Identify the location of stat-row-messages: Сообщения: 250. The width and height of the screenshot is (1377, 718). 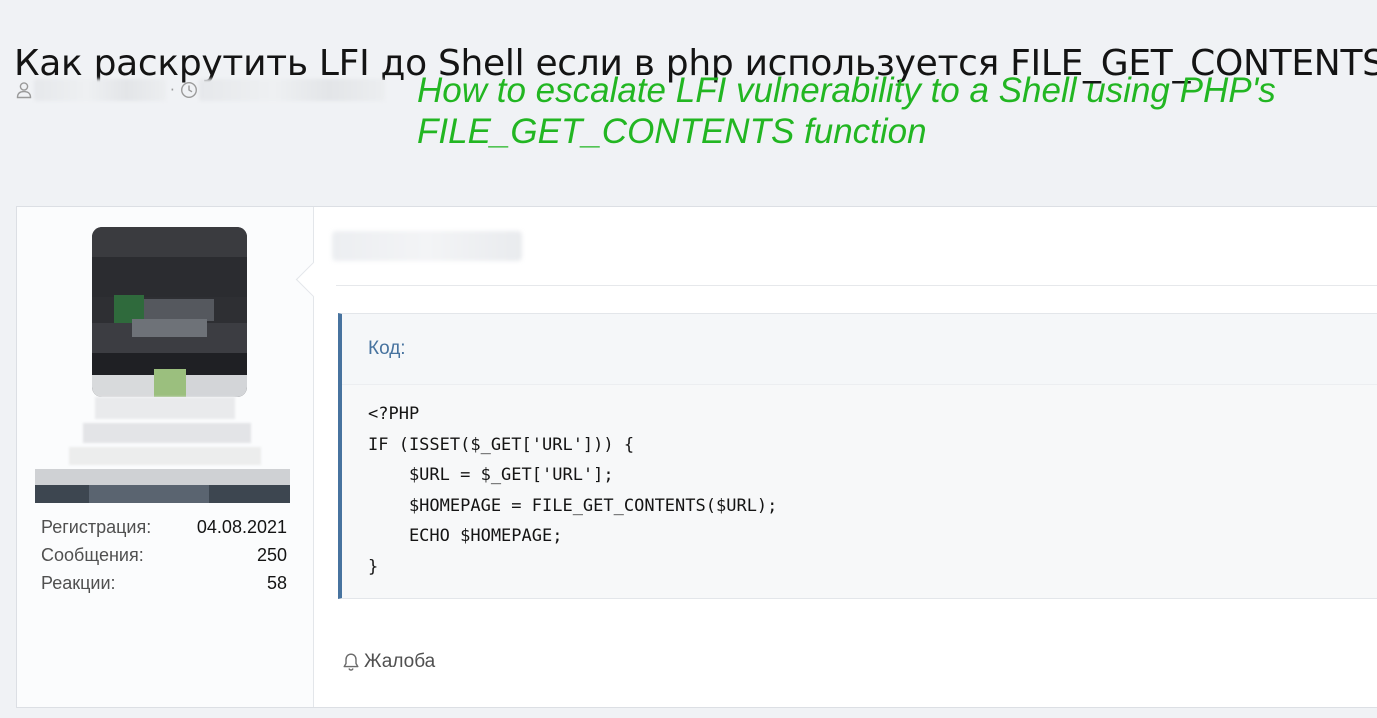
(164, 555).